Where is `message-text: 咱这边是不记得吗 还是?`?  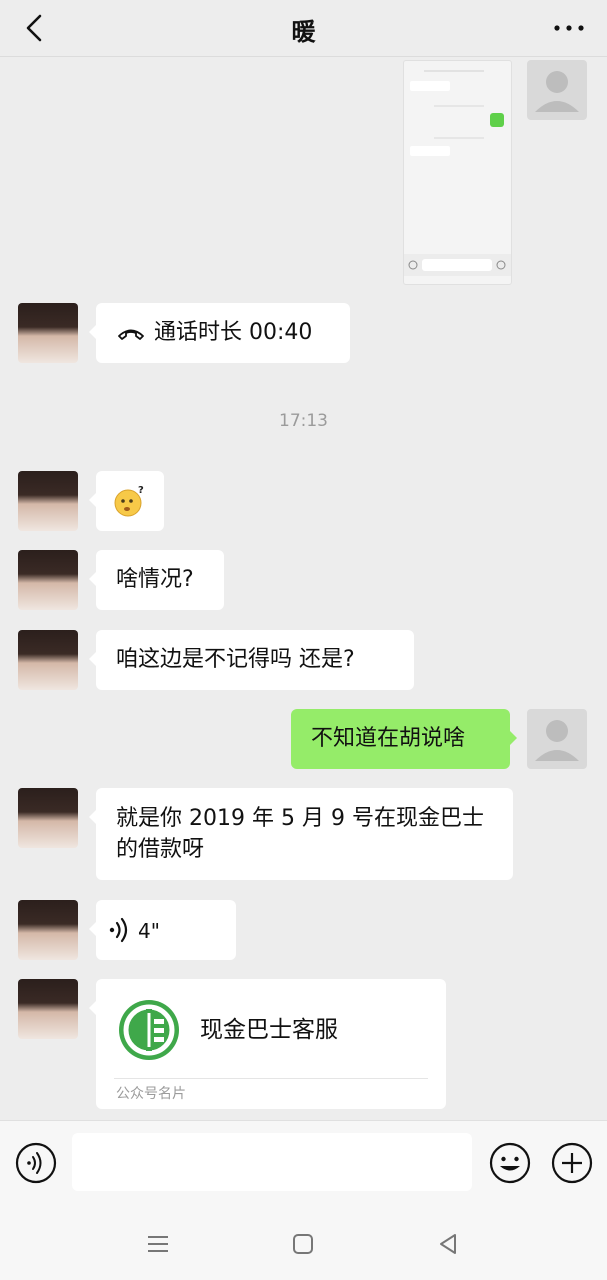 message-text: 咱这边是不记得吗 还是? is located at coordinates (235, 659).